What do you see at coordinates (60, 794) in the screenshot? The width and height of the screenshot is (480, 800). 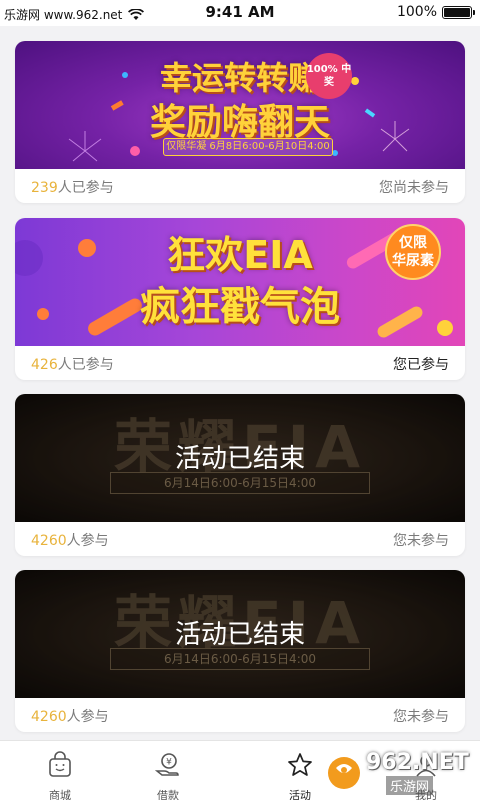 I see `tab-label: 商城` at bounding box center [60, 794].